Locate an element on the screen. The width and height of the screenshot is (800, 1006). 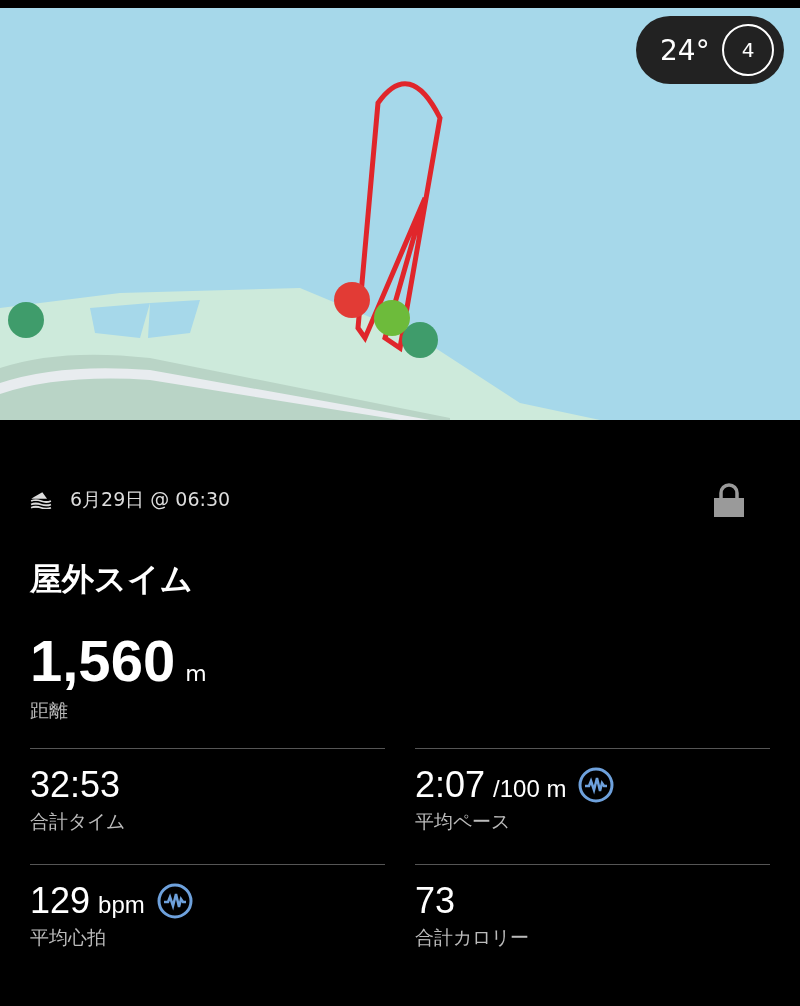
activity-title: 屋外スイム is located at coordinates (112, 579).